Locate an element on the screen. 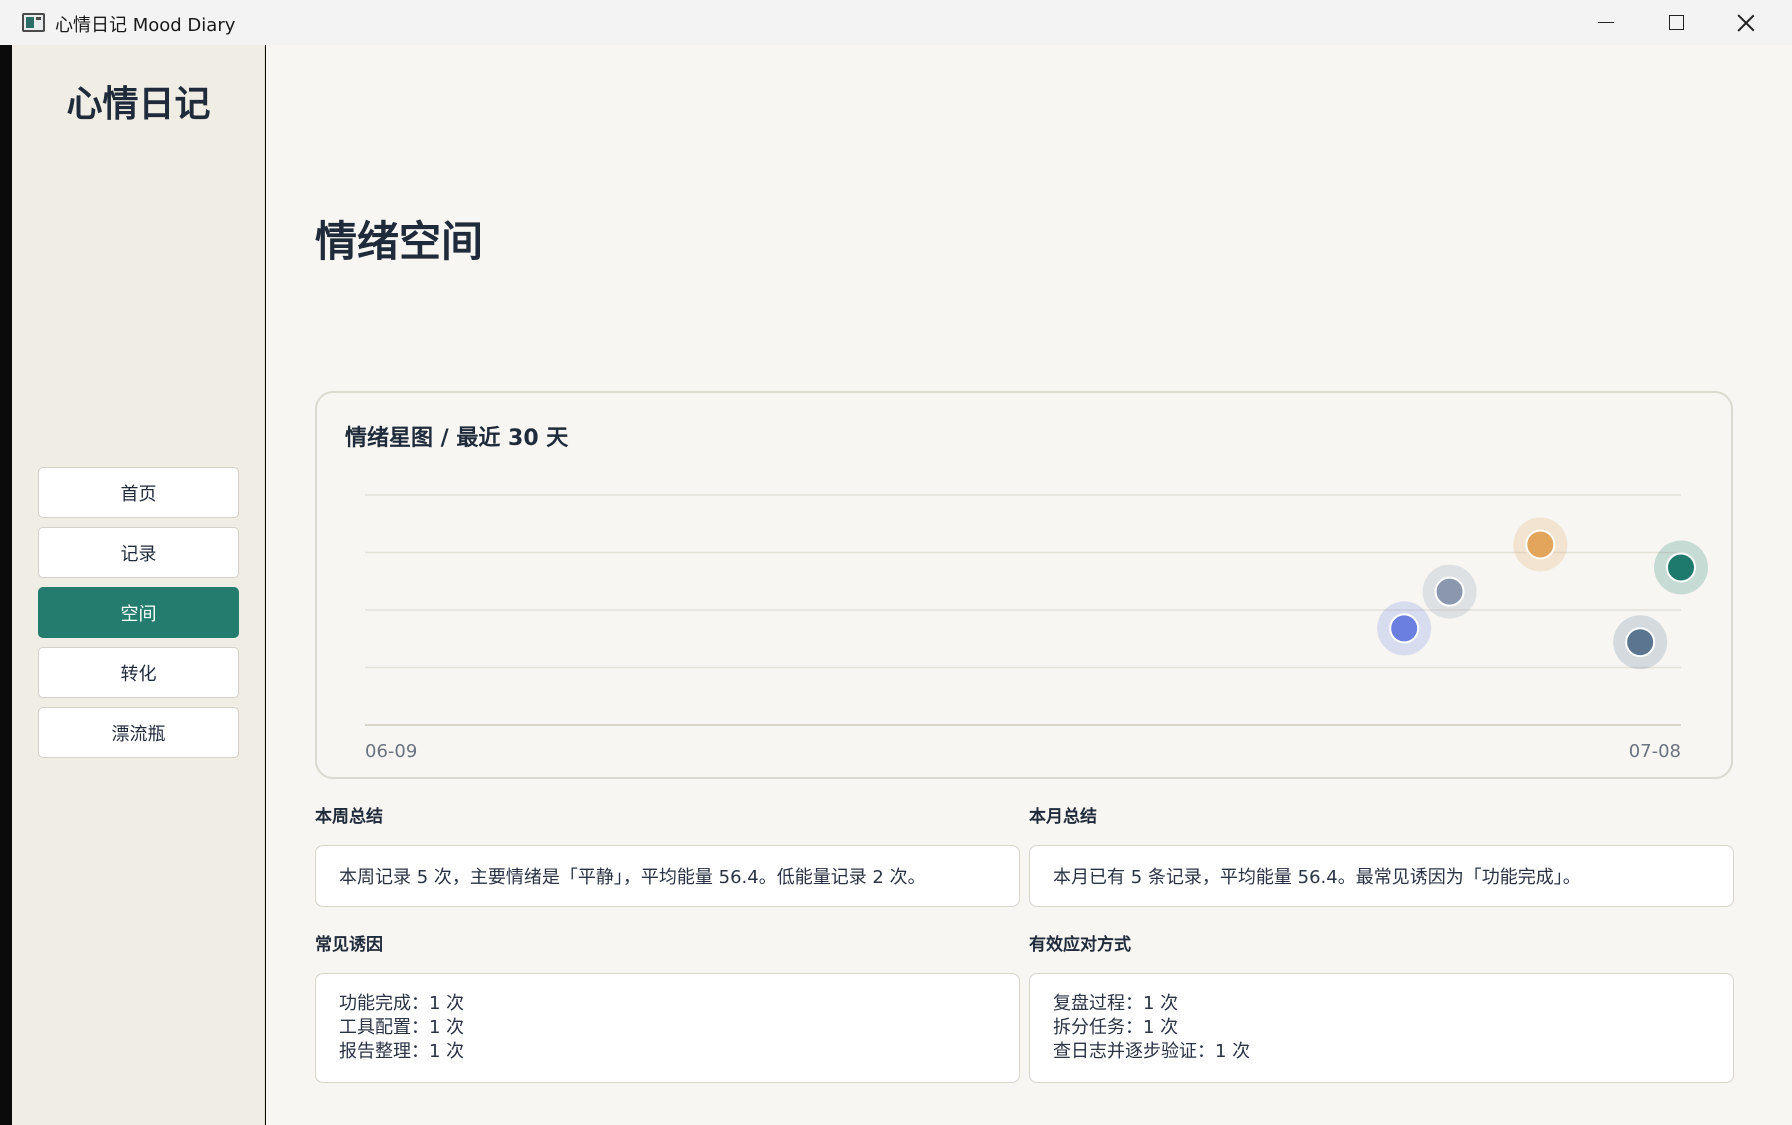  sidebar-item-space: 空间 is located at coordinates (138, 612).